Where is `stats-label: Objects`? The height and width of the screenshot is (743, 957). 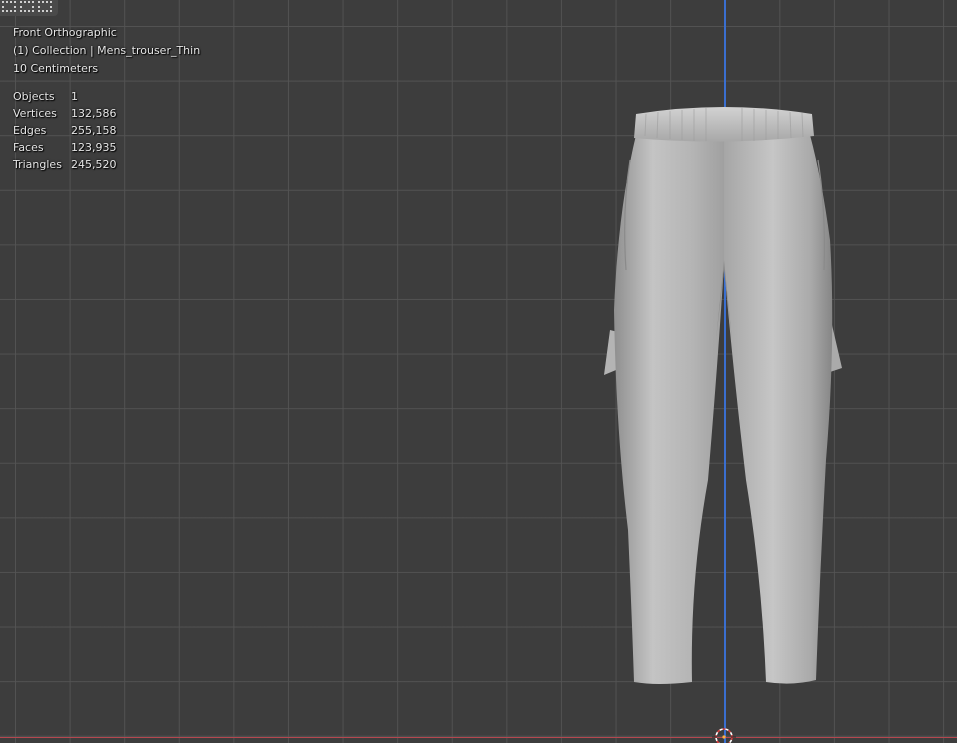 stats-label: Objects is located at coordinates (34, 96).